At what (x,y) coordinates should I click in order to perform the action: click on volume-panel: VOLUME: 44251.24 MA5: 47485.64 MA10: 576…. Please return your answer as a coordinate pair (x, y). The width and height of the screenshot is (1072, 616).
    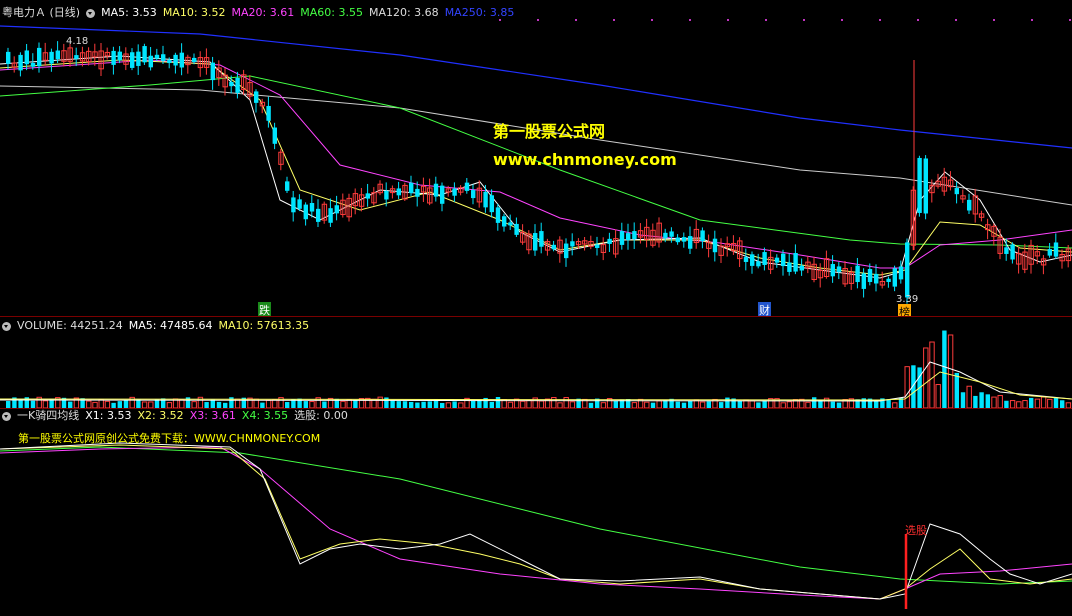
    Looking at the image, I should click on (536, 362).